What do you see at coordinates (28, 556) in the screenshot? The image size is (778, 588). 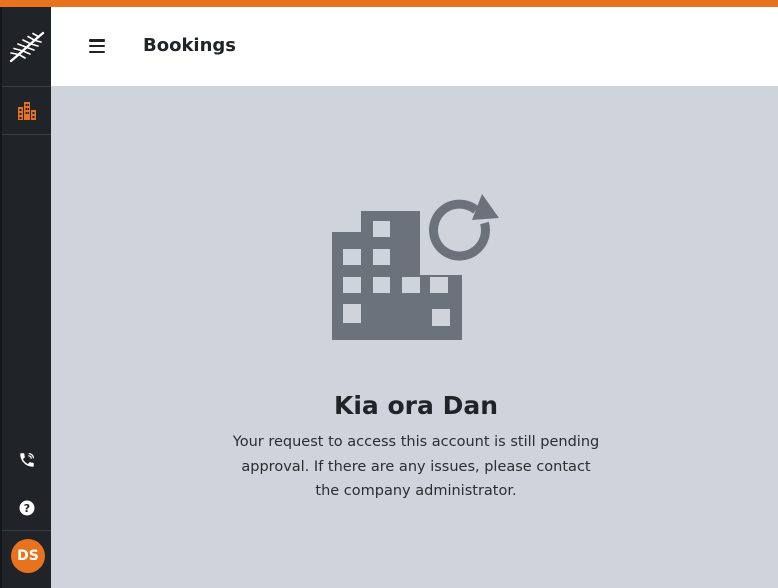 I see `user-avatar: DS` at bounding box center [28, 556].